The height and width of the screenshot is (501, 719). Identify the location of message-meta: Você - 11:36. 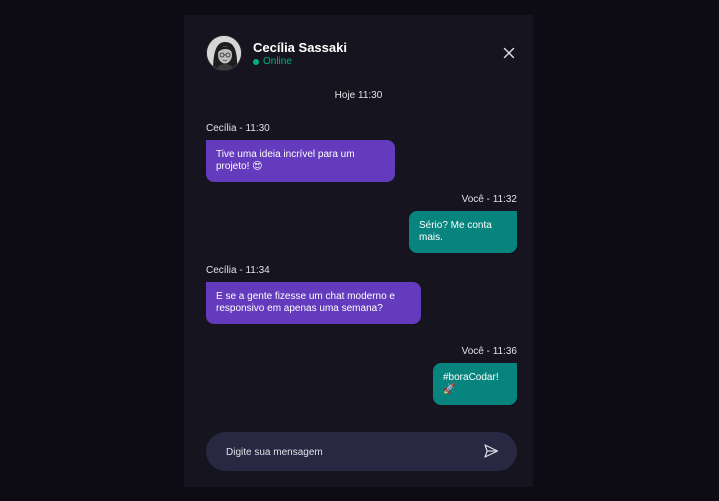
(489, 351).